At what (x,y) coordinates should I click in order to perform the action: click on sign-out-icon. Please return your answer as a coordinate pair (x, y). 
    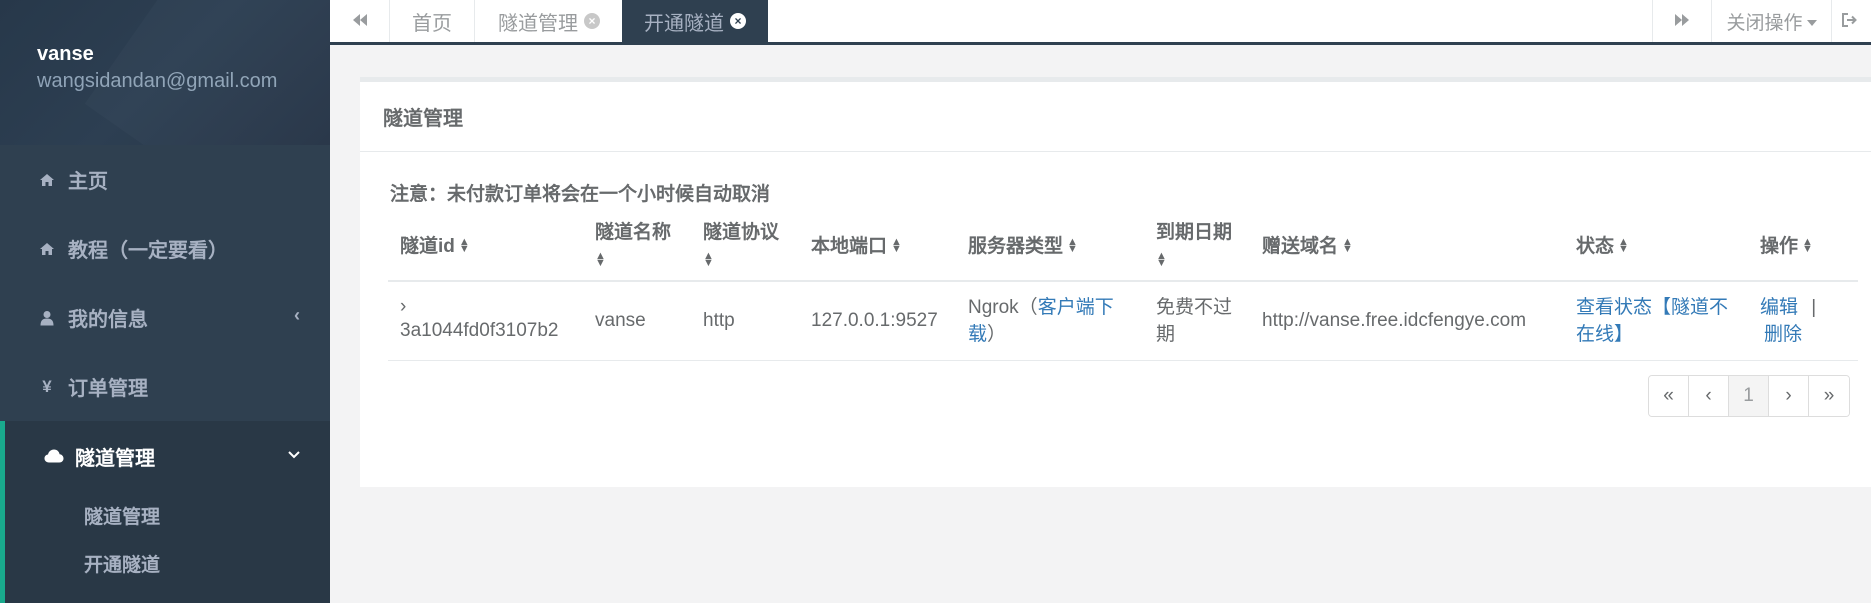
    Looking at the image, I should click on (1850, 21).